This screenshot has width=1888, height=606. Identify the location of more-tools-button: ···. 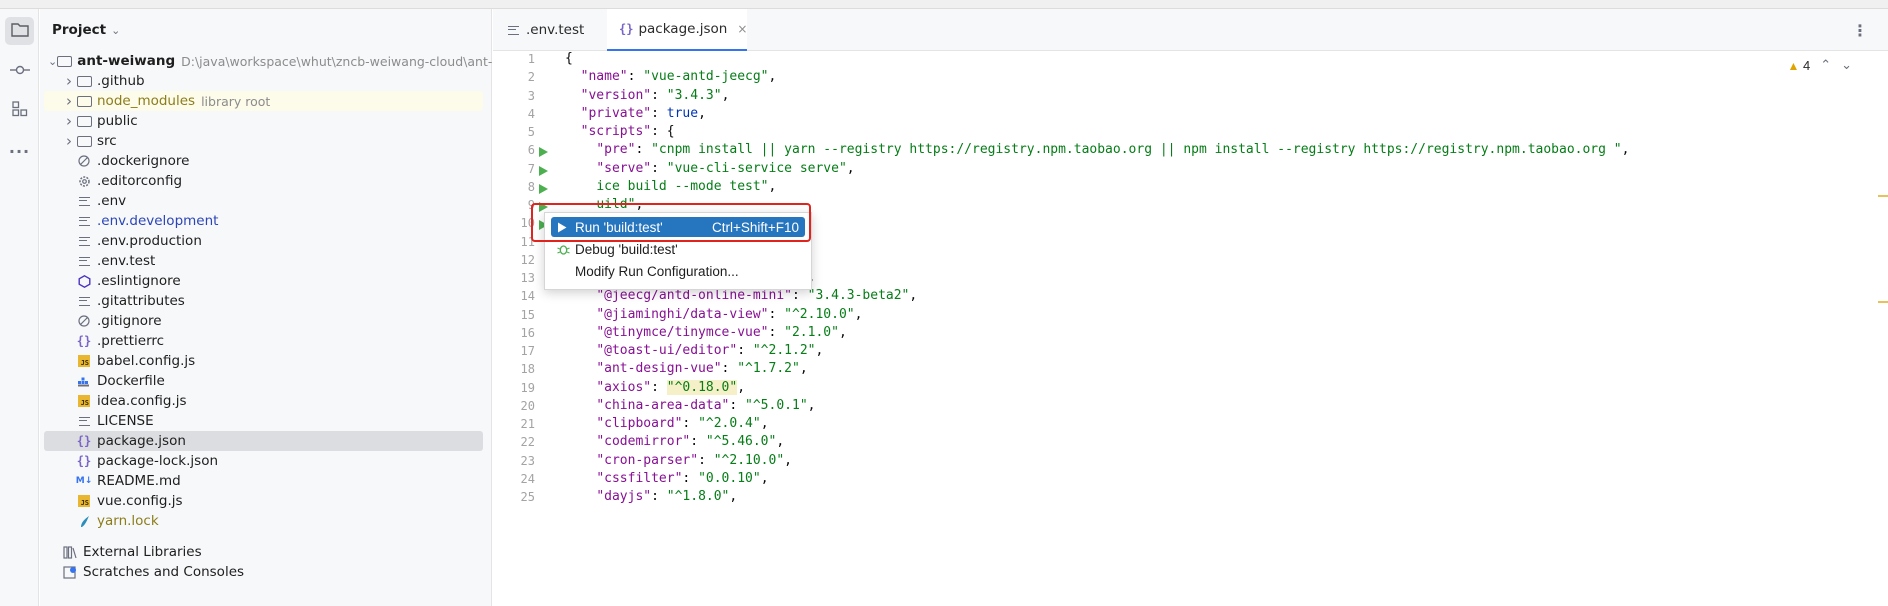
(19, 151).